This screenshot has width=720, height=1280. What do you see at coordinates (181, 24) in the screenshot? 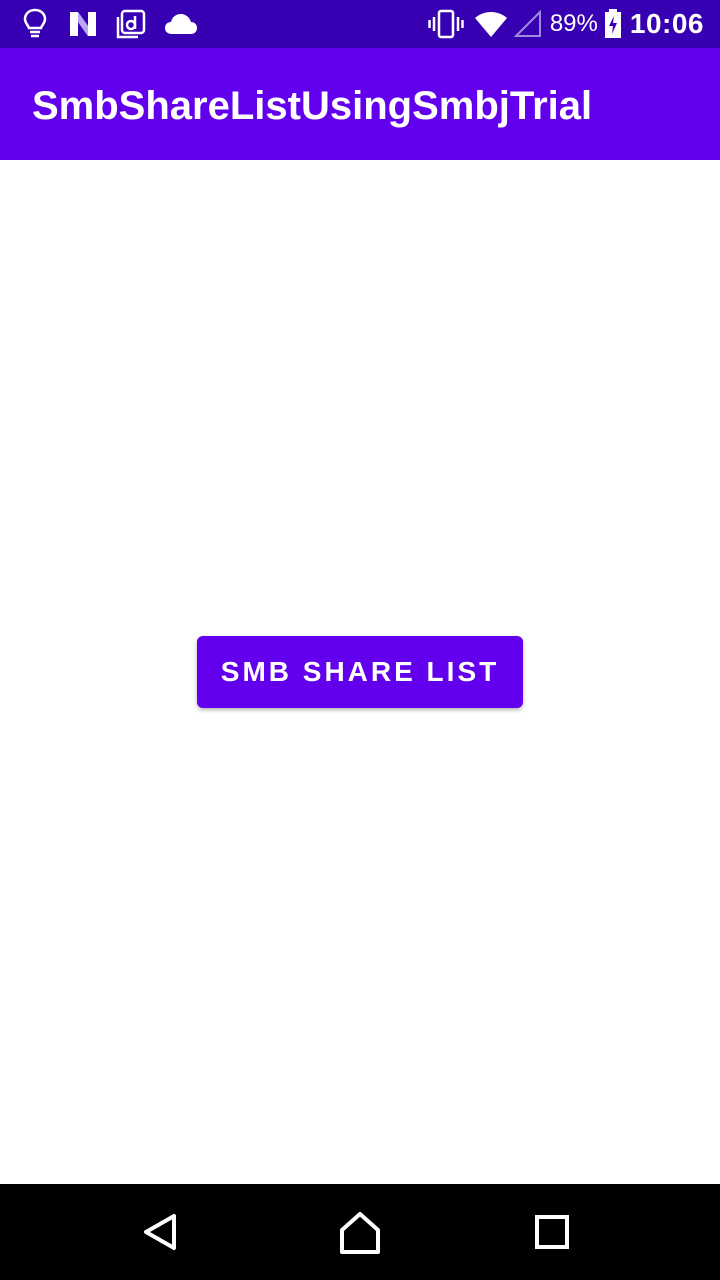
I see `cloud-icon` at bounding box center [181, 24].